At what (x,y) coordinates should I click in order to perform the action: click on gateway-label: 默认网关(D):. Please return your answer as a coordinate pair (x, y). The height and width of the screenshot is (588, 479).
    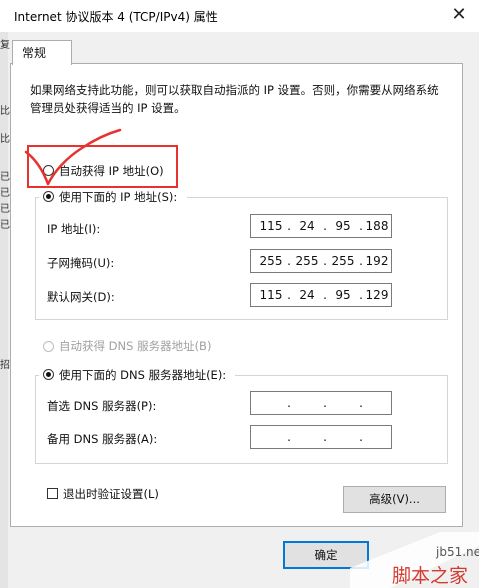
    Looking at the image, I should click on (81, 297).